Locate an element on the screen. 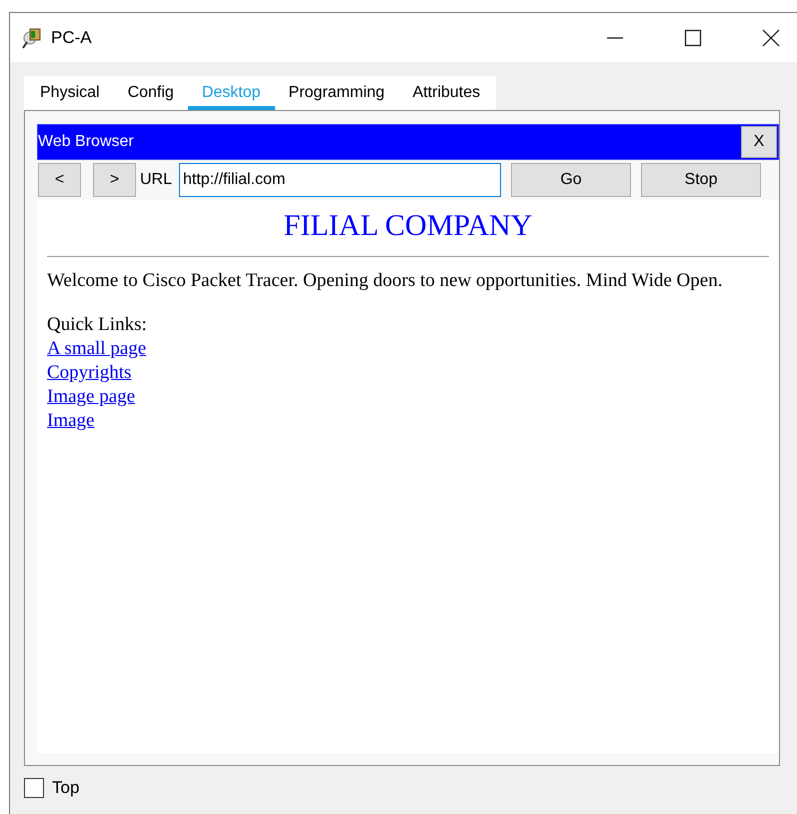  close-button: X is located at coordinates (759, 142).